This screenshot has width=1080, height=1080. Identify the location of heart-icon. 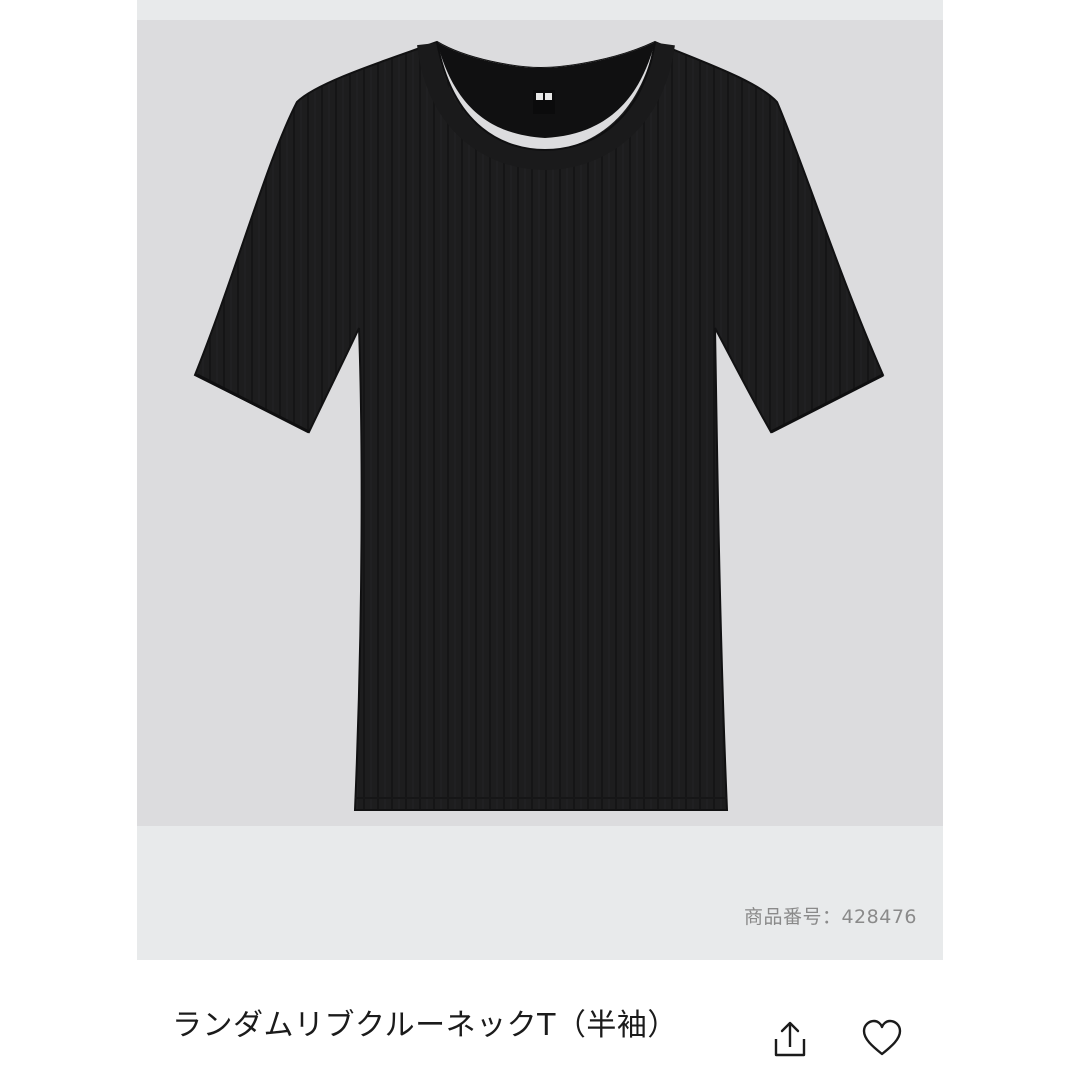
(882, 1037).